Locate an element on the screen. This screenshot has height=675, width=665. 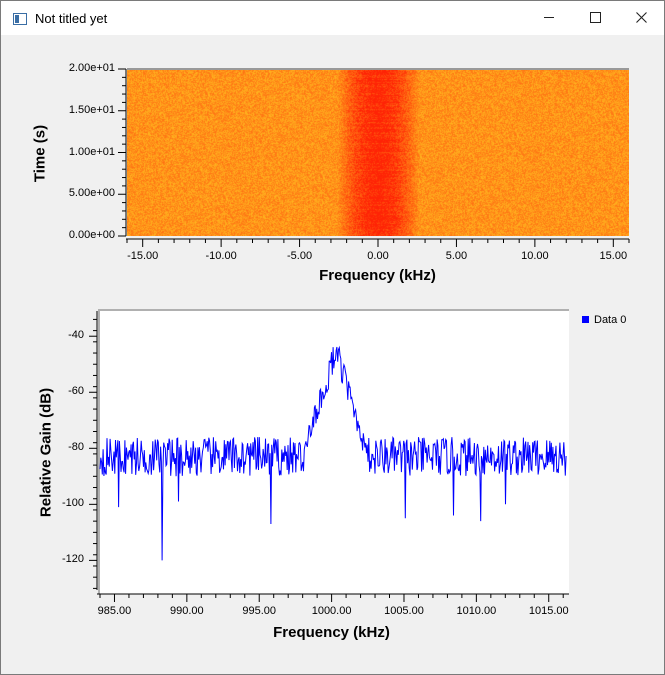
spectrum-x-tick-label: 985.00 is located at coordinates (114, 611).